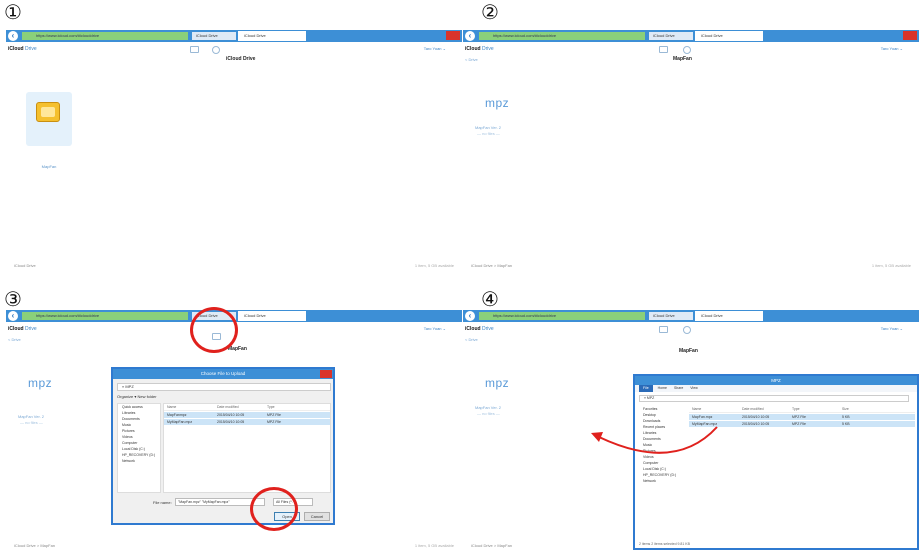  Describe the element at coordinates (490, 12) in the screenshot. I see `step-number-2: ②` at that location.